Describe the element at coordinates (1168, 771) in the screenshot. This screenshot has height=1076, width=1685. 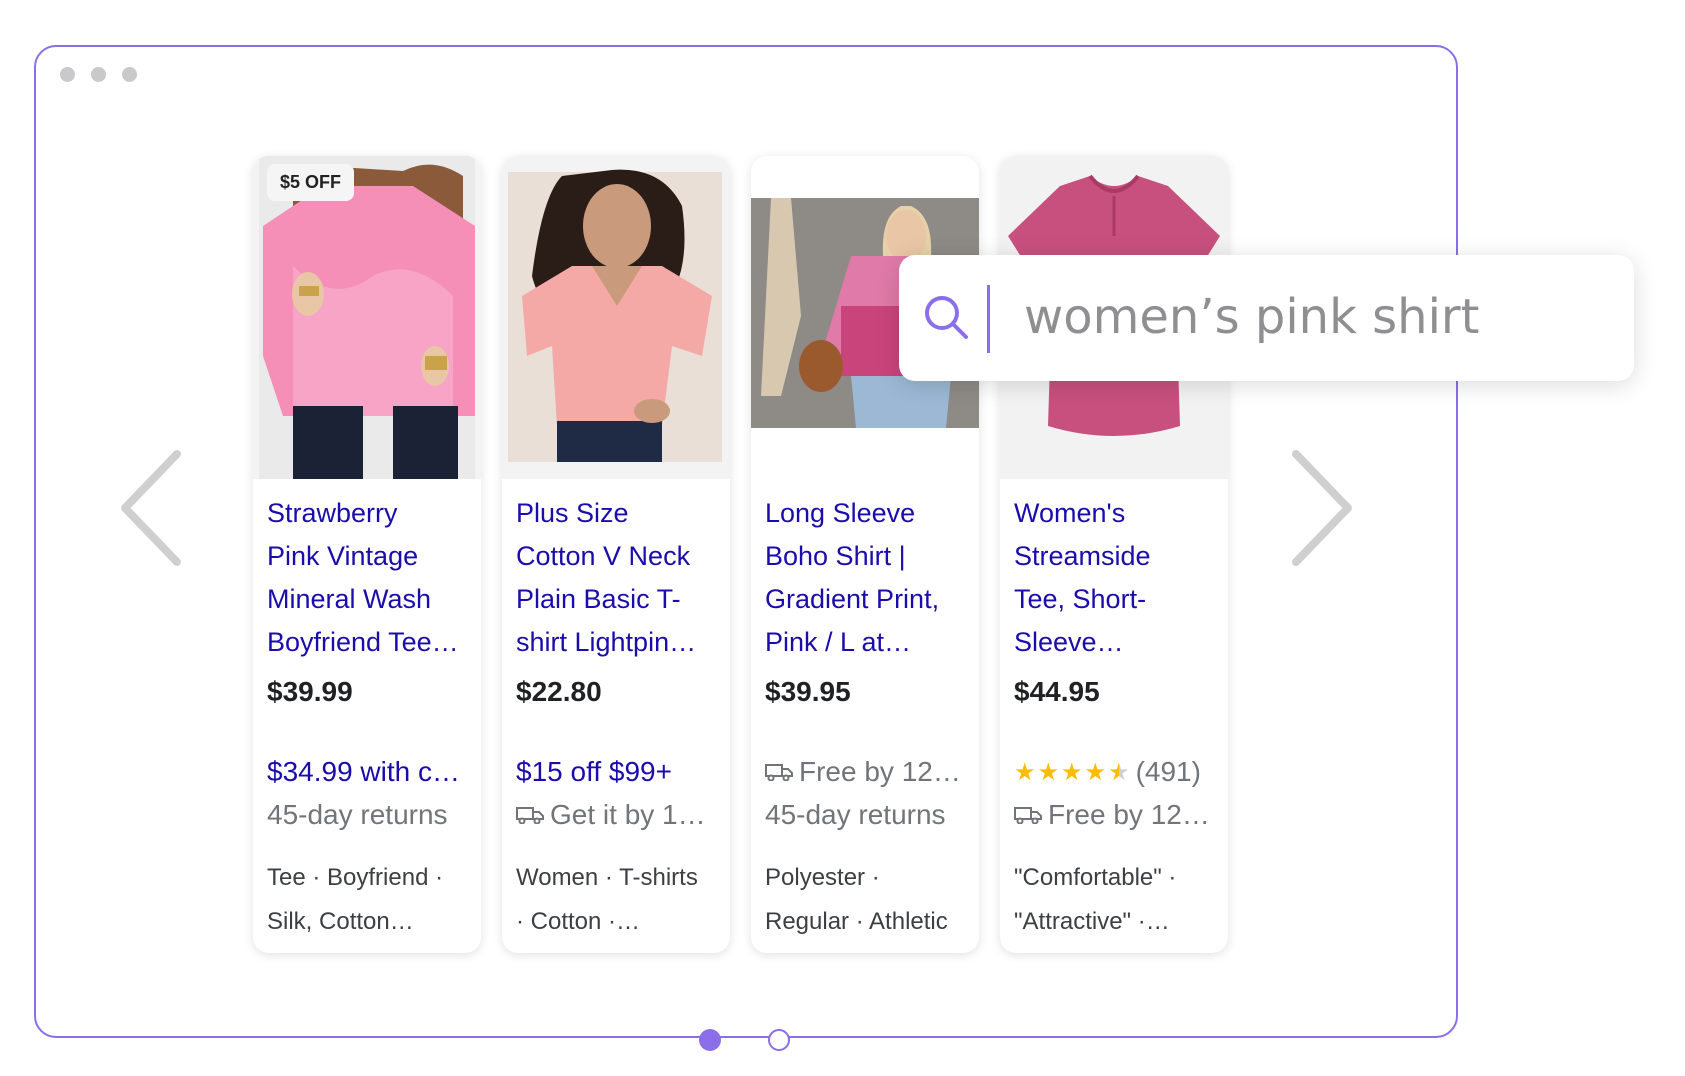
I see `rating-count: (491)` at that location.